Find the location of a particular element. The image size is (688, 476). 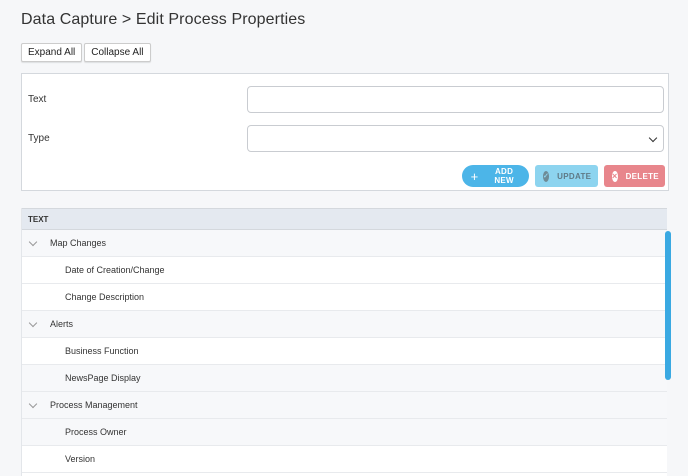

tree-row-label: Change Description is located at coordinates (105, 297).